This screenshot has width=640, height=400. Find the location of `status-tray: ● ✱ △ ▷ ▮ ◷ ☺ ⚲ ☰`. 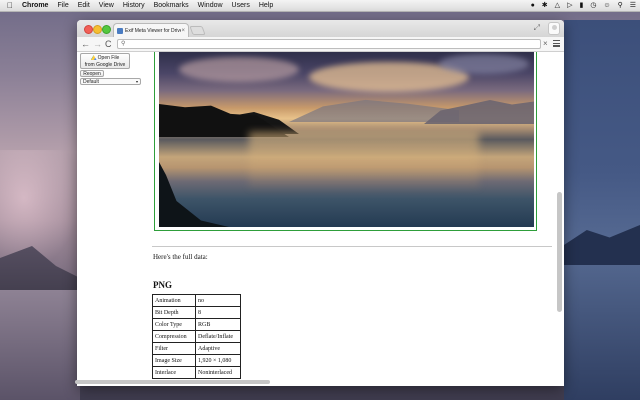

status-tray: ● ✱ △ ▷ ▮ ◷ ☺ ⚲ ☰ is located at coordinates (580, 5).